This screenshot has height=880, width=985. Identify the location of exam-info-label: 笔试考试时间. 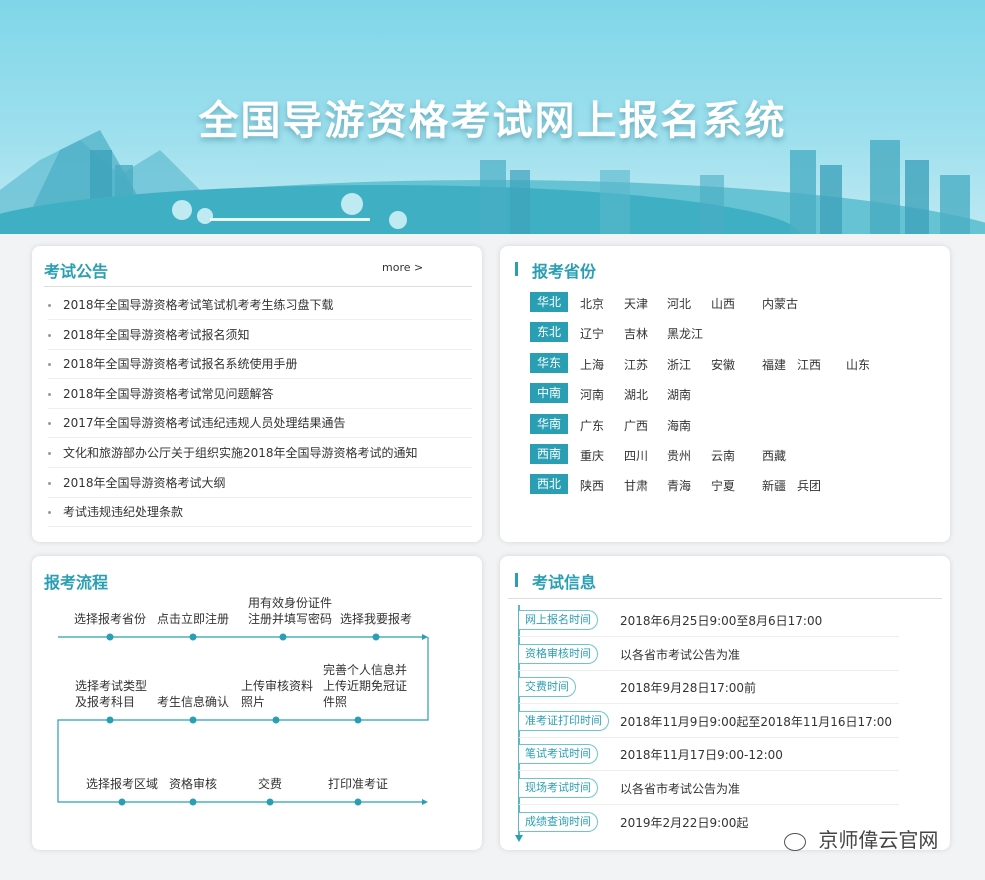
(558, 754).